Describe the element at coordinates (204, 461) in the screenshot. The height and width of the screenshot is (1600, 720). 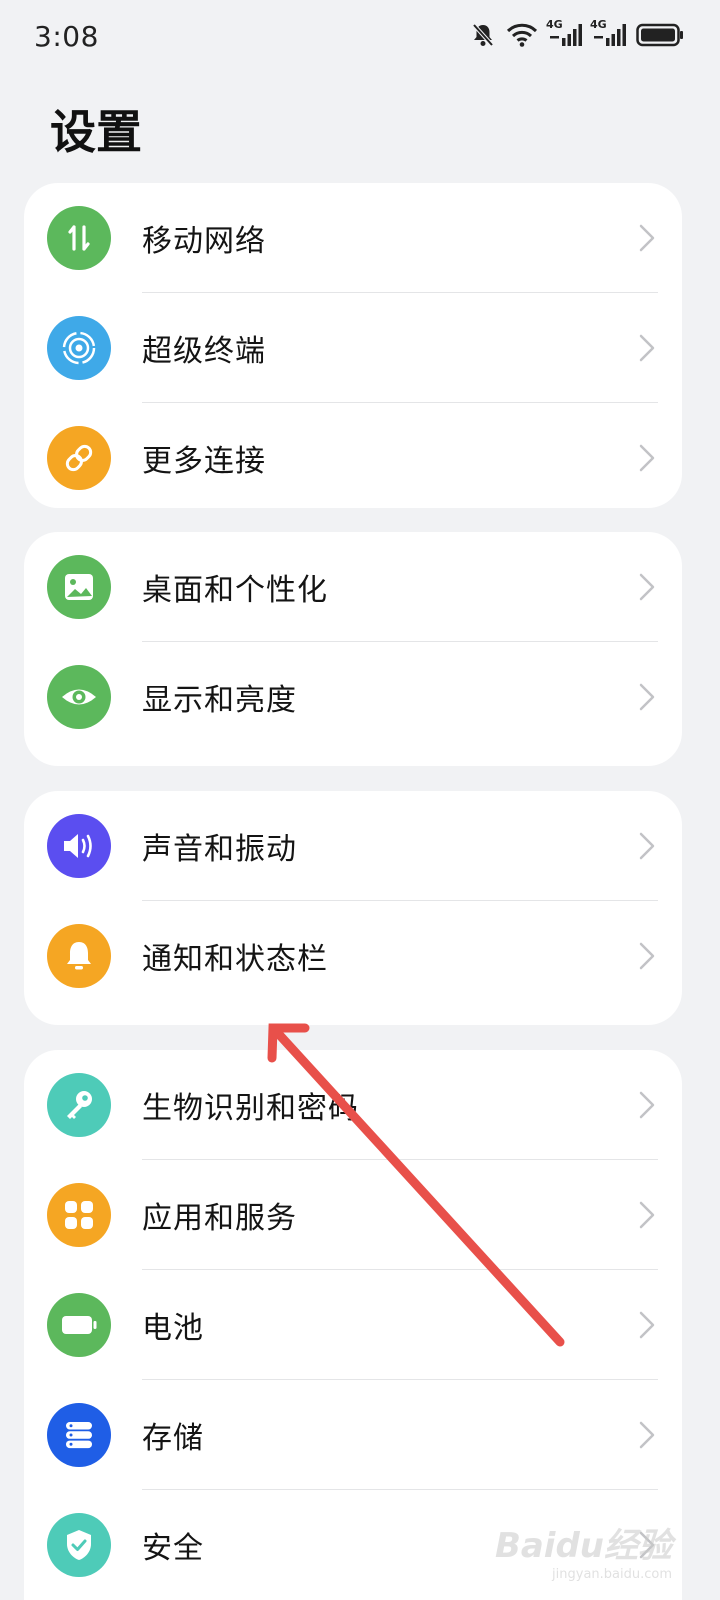
I see `settings-item-label: 更多连接` at that location.